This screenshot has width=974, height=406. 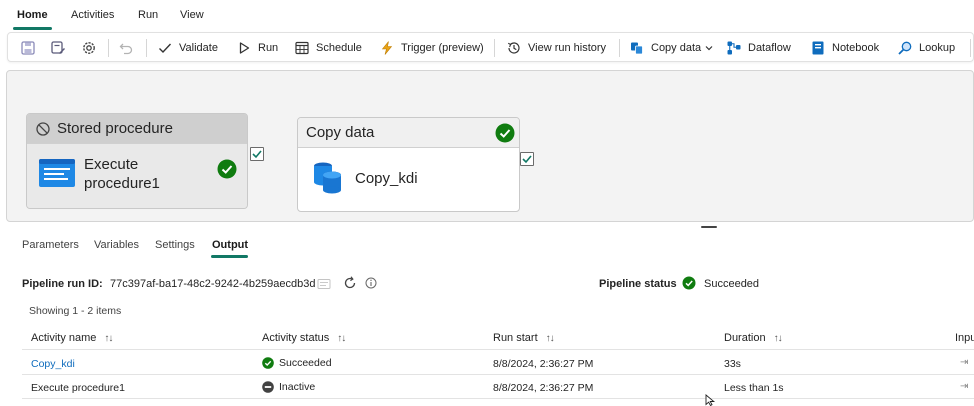 What do you see at coordinates (386, 178) in the screenshot?
I see `activity-name: Copy_kdi` at bounding box center [386, 178].